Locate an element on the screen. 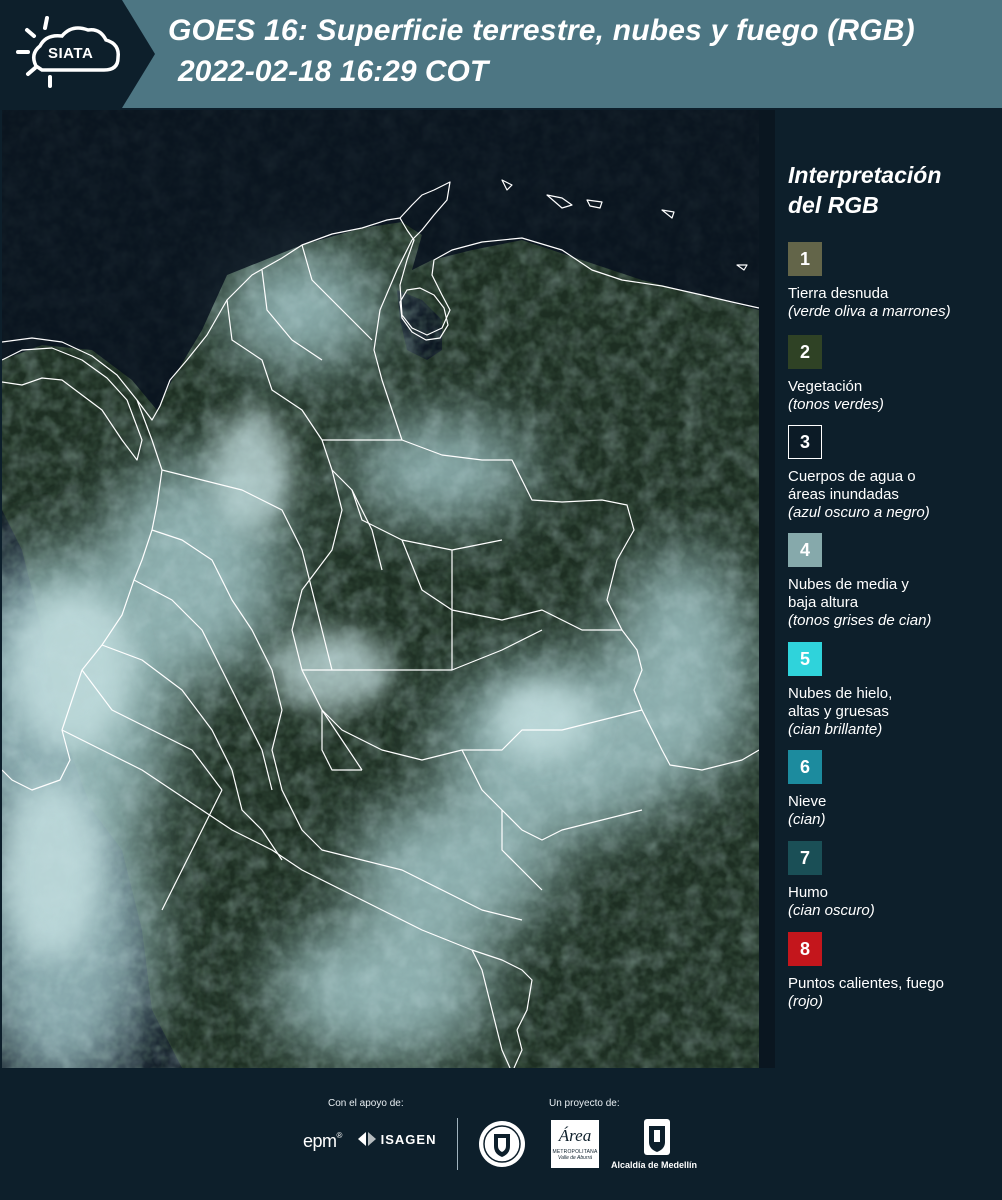 The height and width of the screenshot is (1200, 1002). legend-item-fire: 8 Puntos calientes, fuego (rojo) is located at coordinates (890, 971).